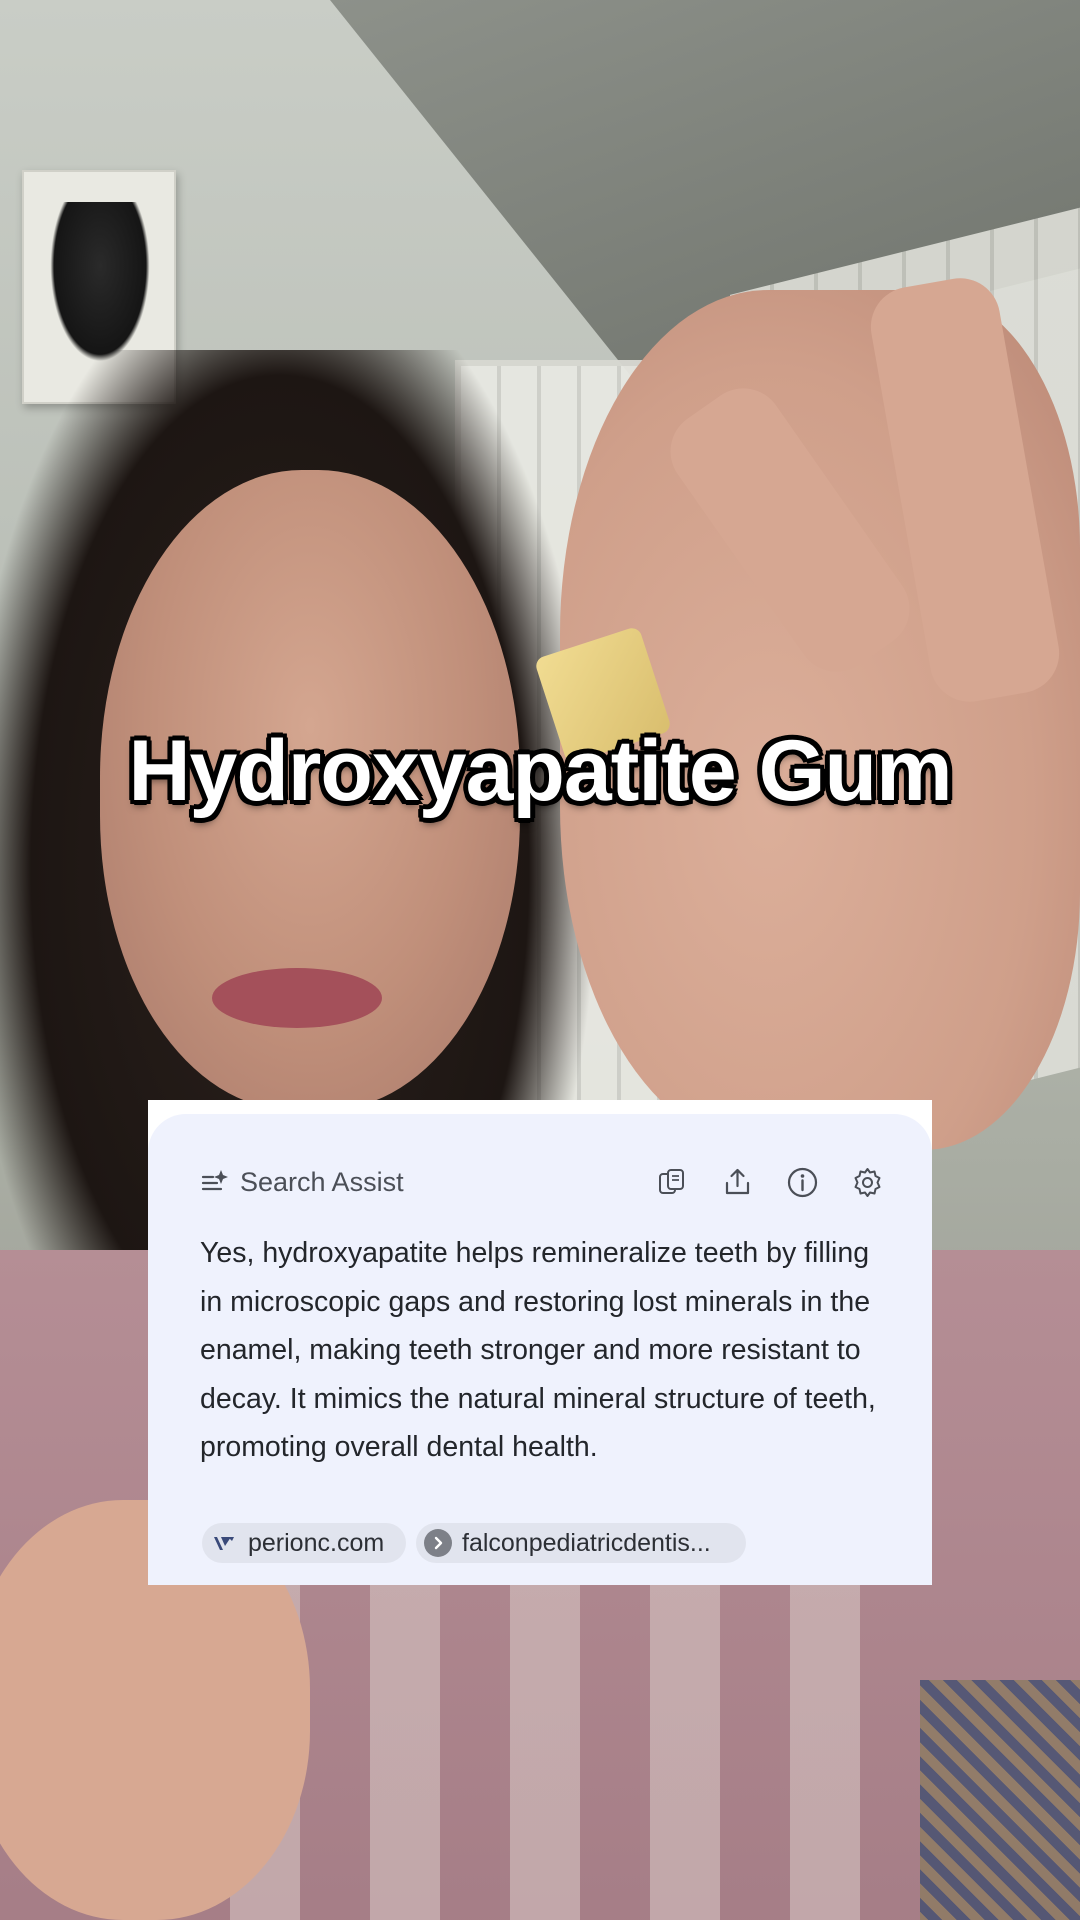  Describe the element at coordinates (316, 1542) in the screenshot. I see `source-label: perionc.com` at that location.